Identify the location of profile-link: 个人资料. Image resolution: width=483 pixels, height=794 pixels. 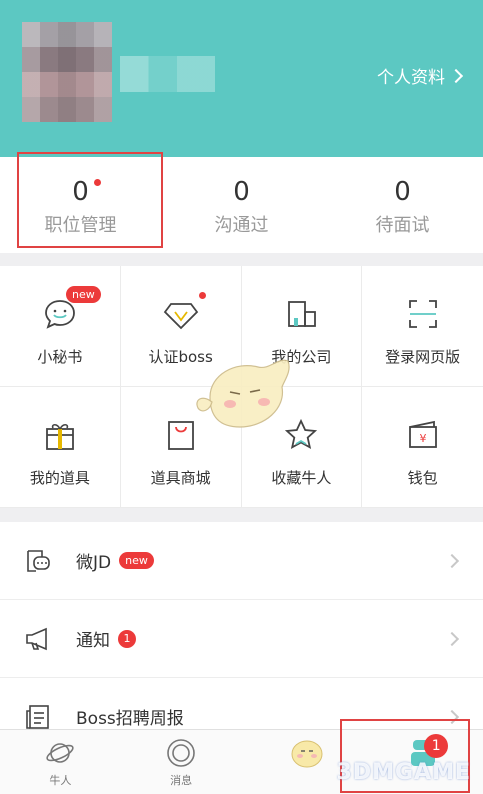
(420, 75).